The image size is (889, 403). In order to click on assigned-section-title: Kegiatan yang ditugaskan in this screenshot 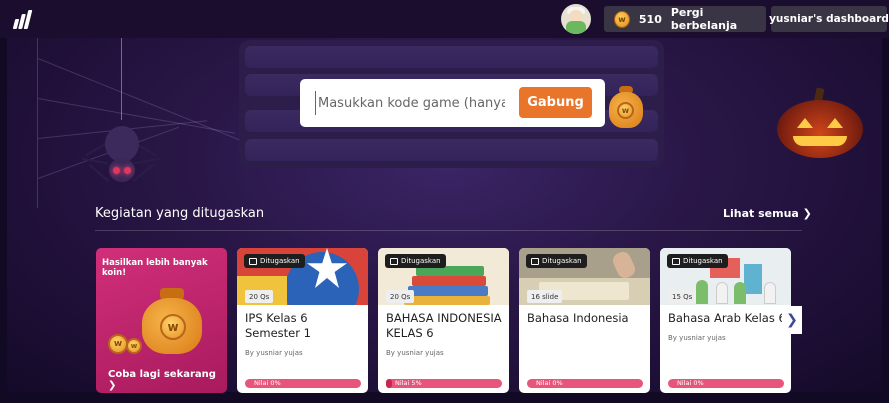, I will do `click(180, 213)`.